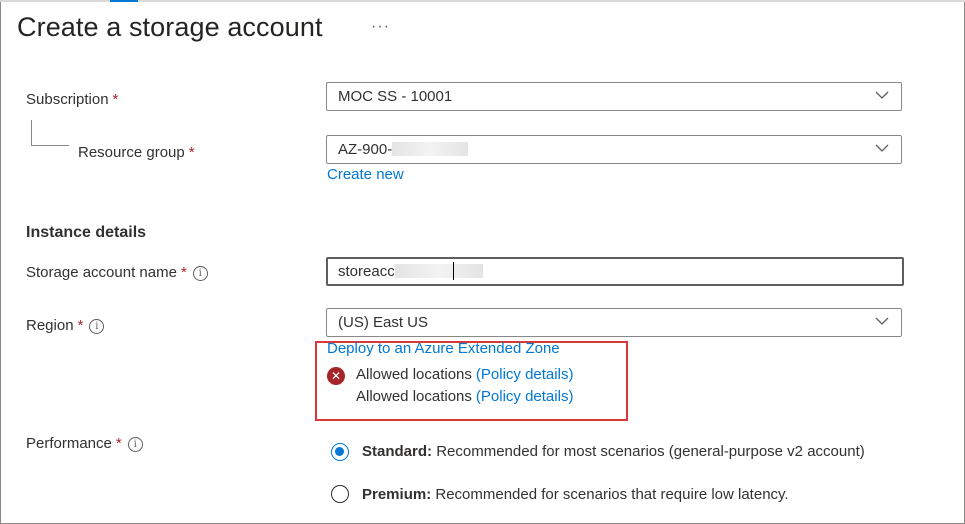 This screenshot has height=524, width=965. Describe the element at coordinates (50, 325) in the screenshot. I see `region-label-text: Region` at that location.